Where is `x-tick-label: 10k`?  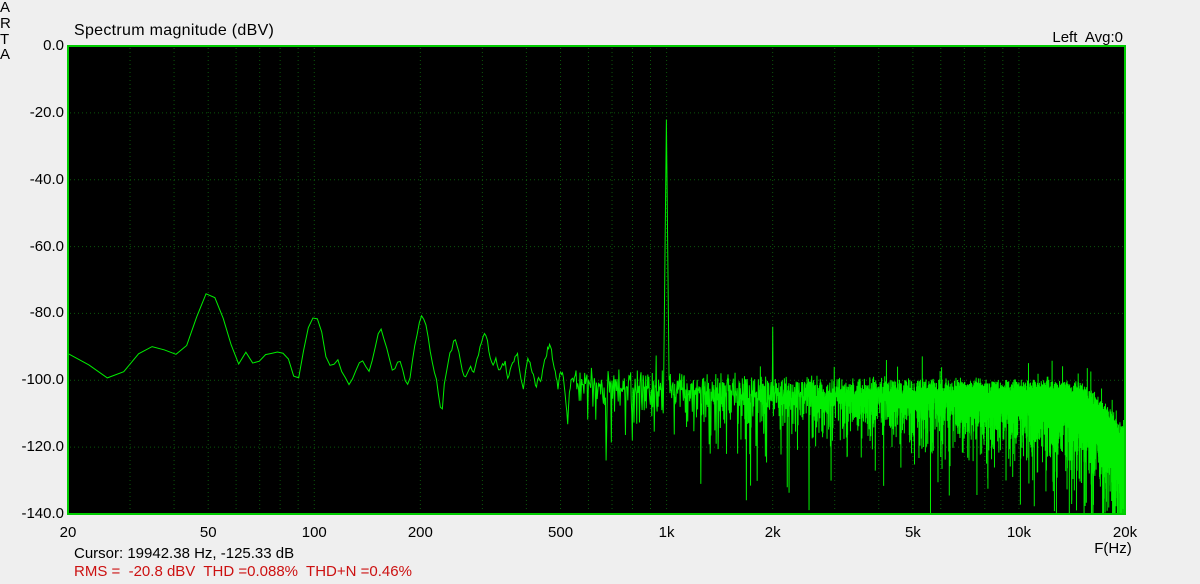
x-tick-label: 10k is located at coordinates (1019, 532).